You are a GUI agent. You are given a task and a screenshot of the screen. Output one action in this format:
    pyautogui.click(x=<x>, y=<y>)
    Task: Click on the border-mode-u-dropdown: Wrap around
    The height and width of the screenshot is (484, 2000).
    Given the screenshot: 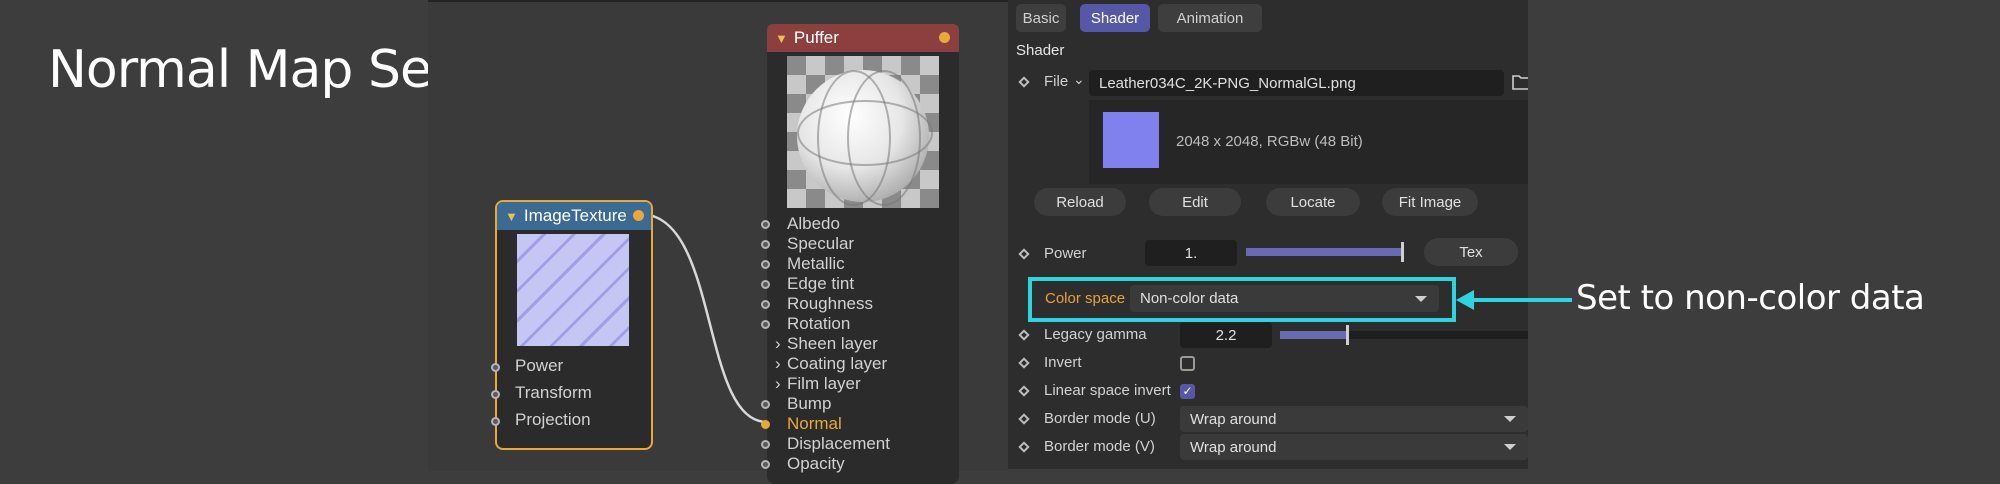 What is the action you would take?
    pyautogui.click(x=1354, y=419)
    